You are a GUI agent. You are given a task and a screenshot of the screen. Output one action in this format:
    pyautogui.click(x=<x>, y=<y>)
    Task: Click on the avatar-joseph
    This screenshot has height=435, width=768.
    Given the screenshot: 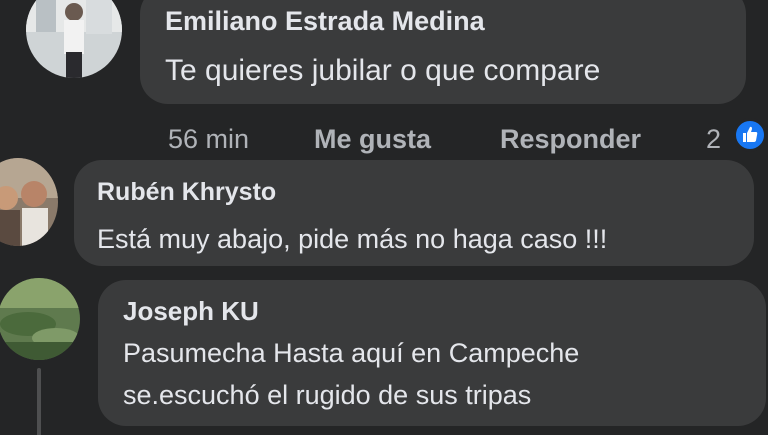 What is the action you would take?
    pyautogui.click(x=40, y=319)
    